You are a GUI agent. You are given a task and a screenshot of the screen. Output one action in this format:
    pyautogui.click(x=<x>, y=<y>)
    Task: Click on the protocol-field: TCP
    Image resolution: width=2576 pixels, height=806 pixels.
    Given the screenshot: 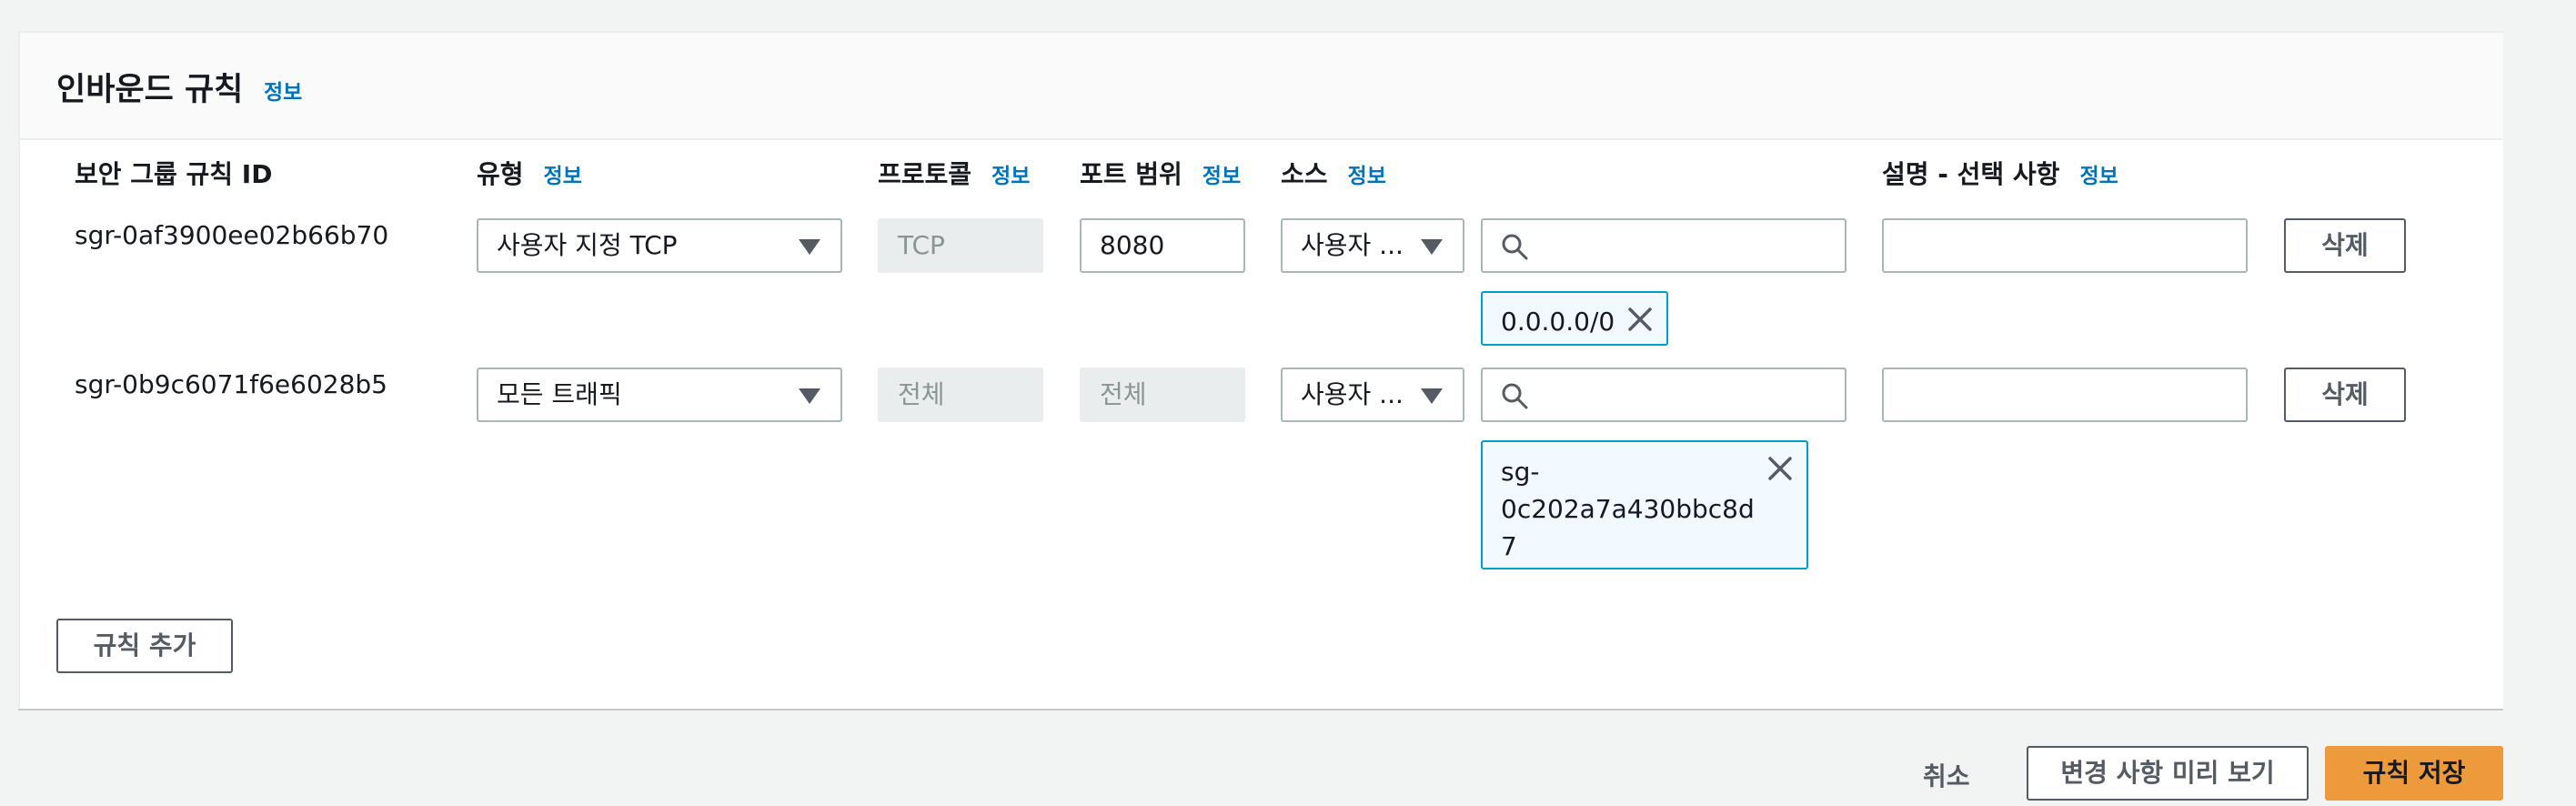 What is the action you would take?
    pyautogui.click(x=960, y=246)
    